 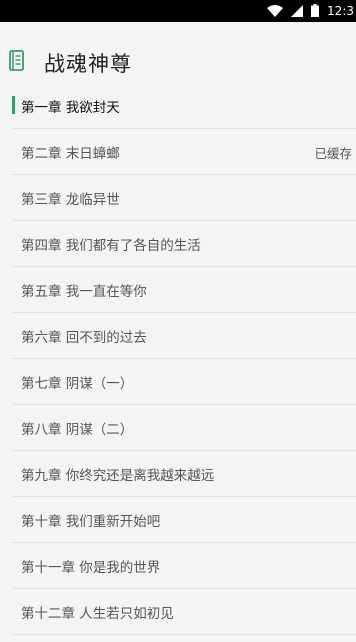 I want to click on chapter-title: 第八章 阴谋（二）, so click(x=77, y=430).